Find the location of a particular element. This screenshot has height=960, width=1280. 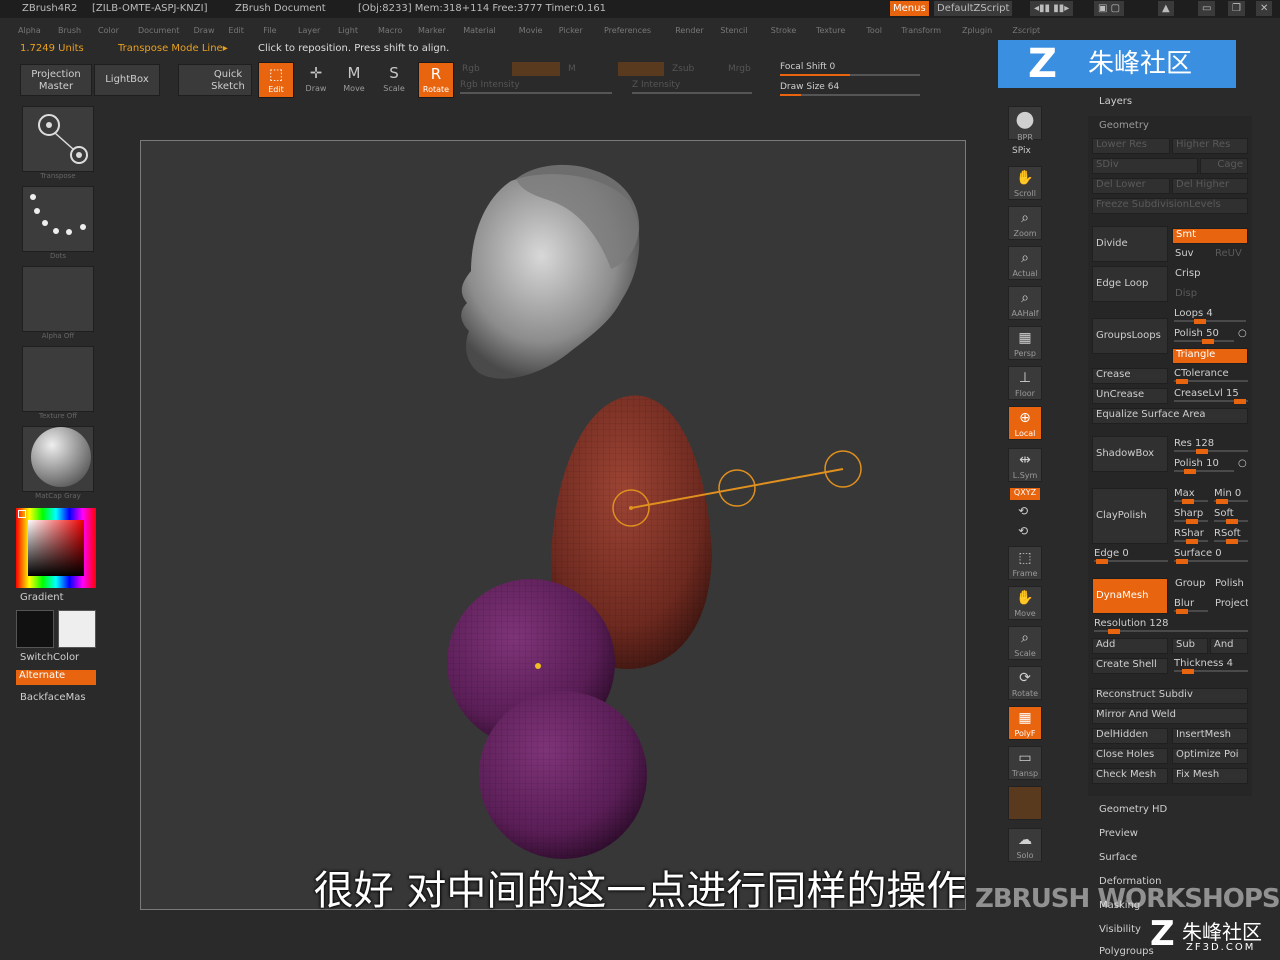

alpha-thumb: Alpha Off is located at coordinates (58, 303).